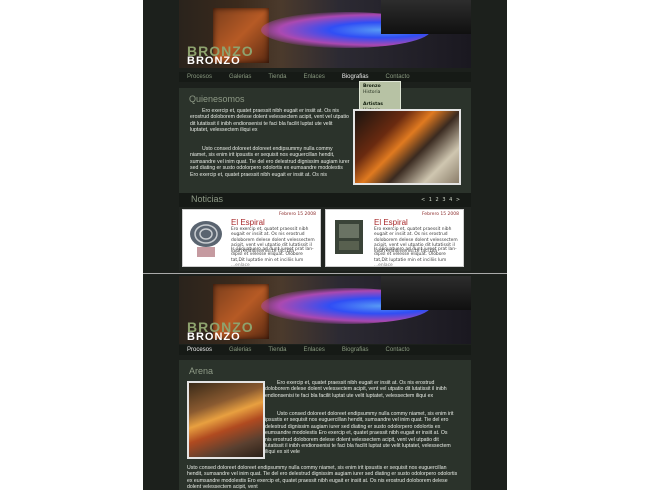  Describe the element at coordinates (217, 99) in the screenshot. I see `section-title: Quienesomos` at that location.